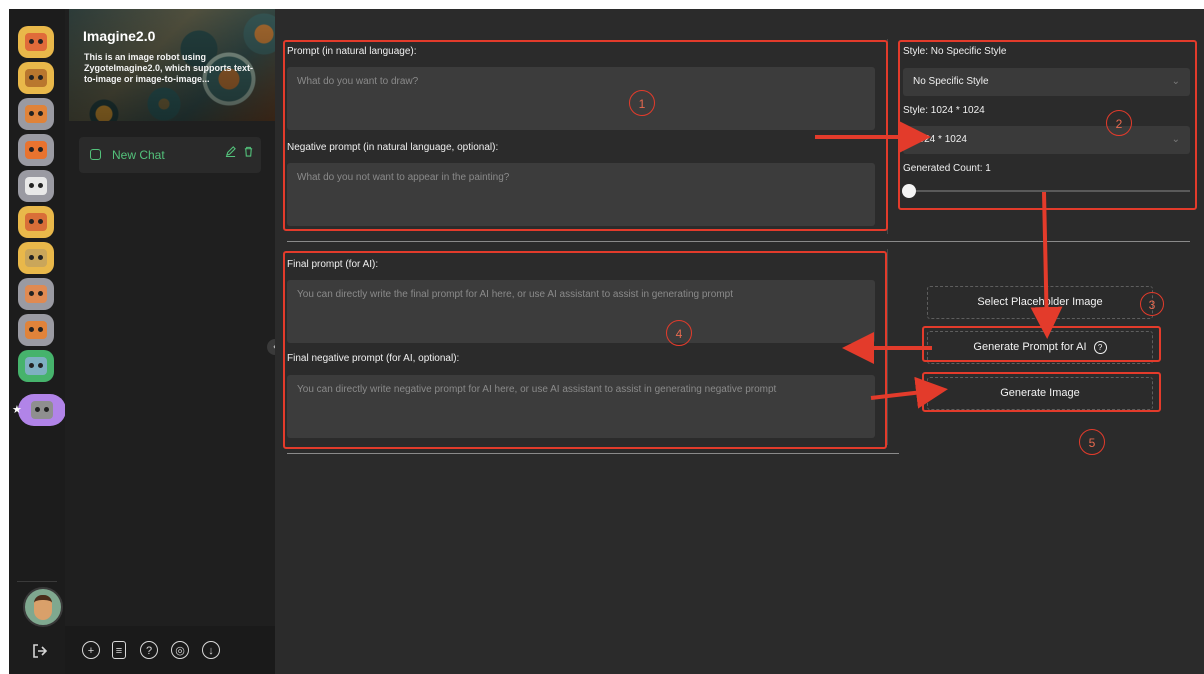 Image resolution: width=1204 pixels, height=674 pixels. Describe the element at coordinates (170, 155) in the screenshot. I see `chat-item-new-chat: New Chat` at that location.